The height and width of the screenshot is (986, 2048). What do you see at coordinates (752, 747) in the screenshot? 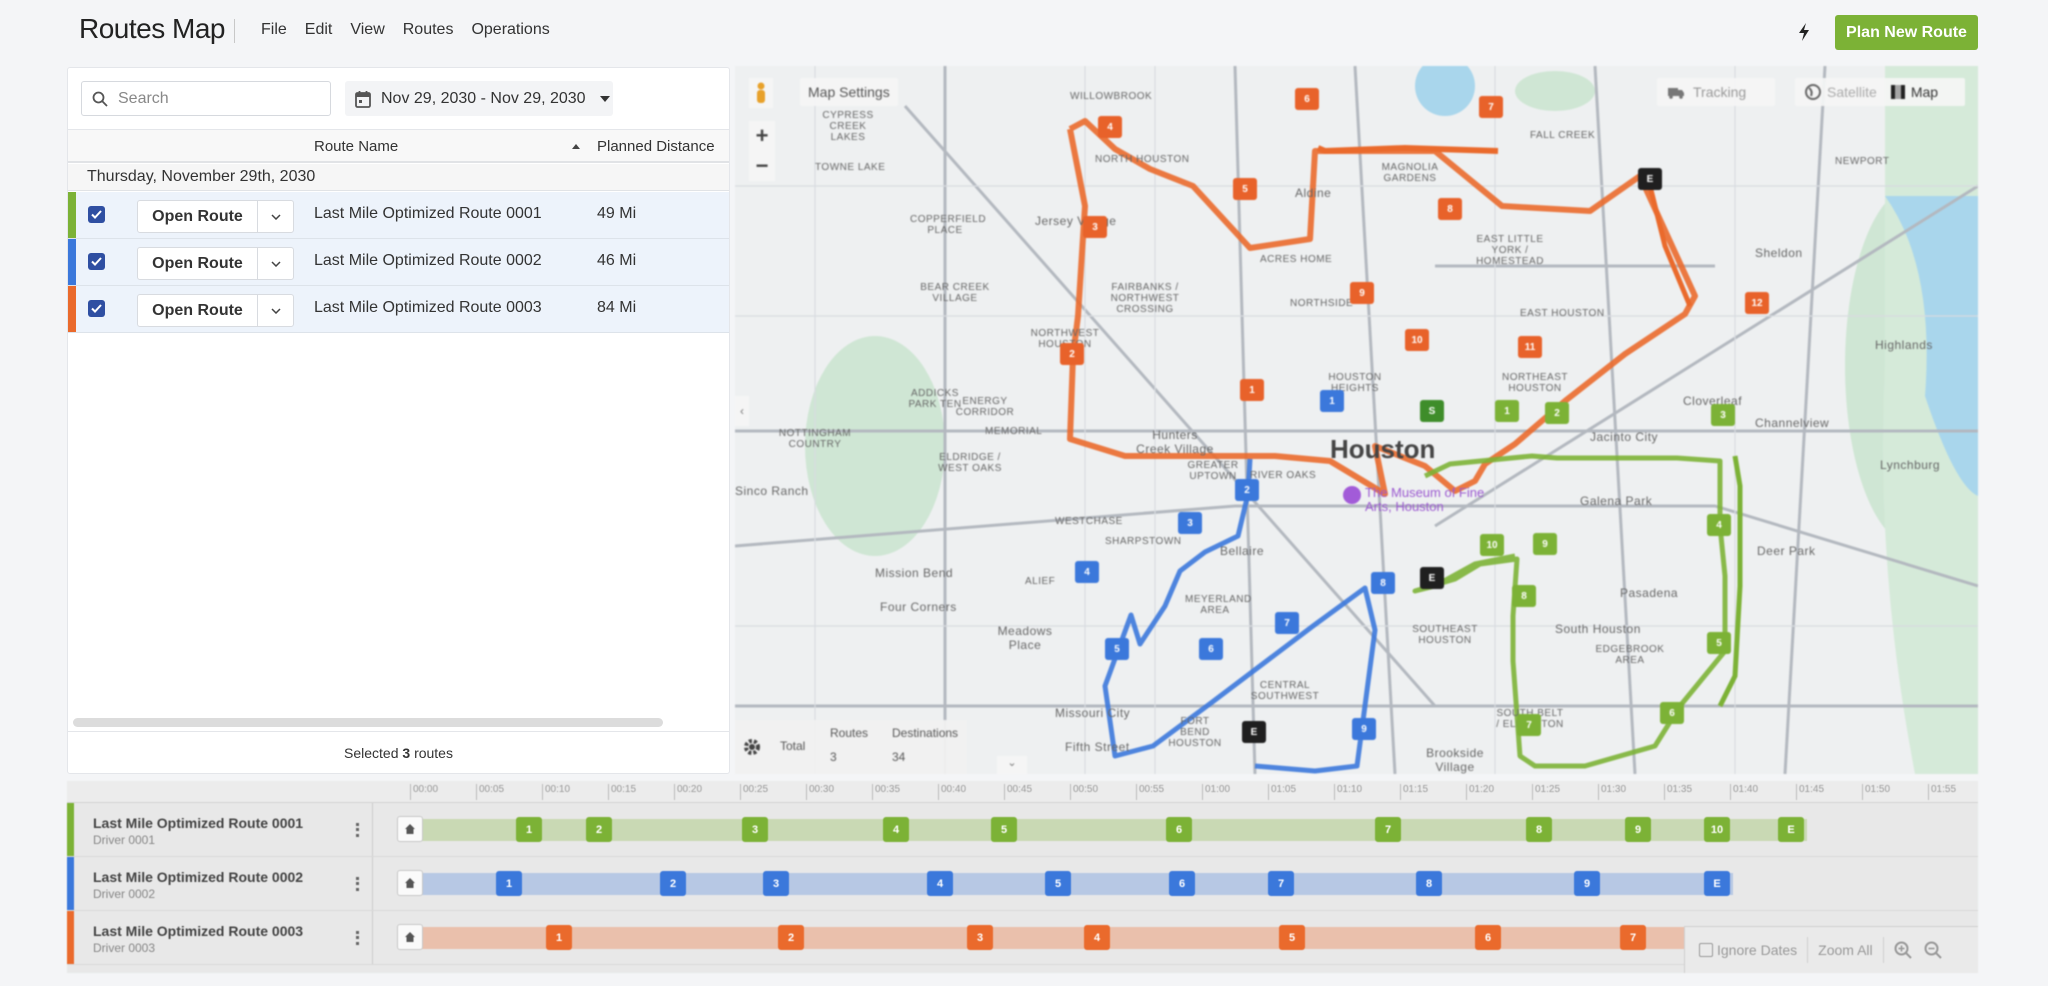
I see `gear-icon` at bounding box center [752, 747].